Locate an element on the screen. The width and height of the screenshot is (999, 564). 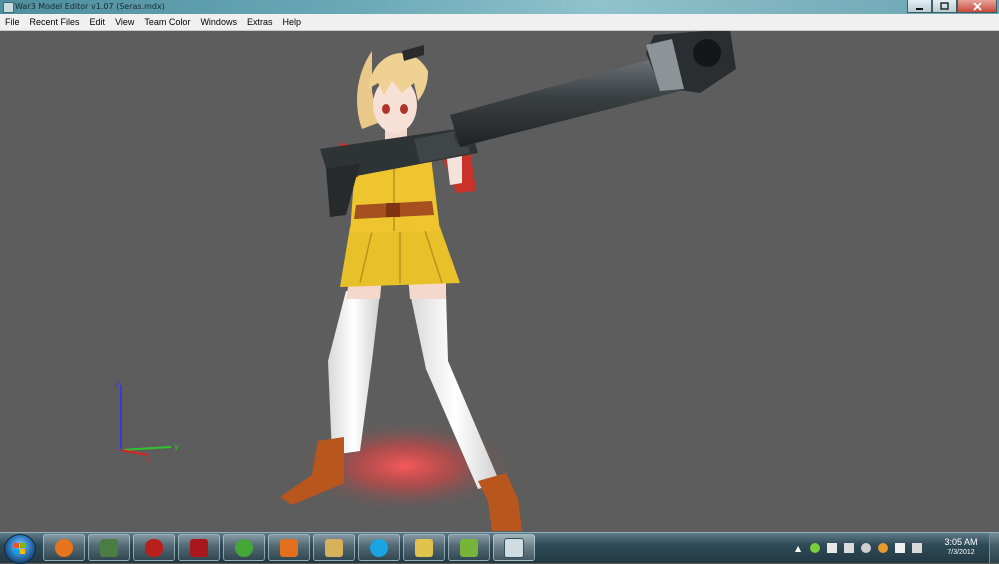
garena-icon is located at coordinates (199, 547).